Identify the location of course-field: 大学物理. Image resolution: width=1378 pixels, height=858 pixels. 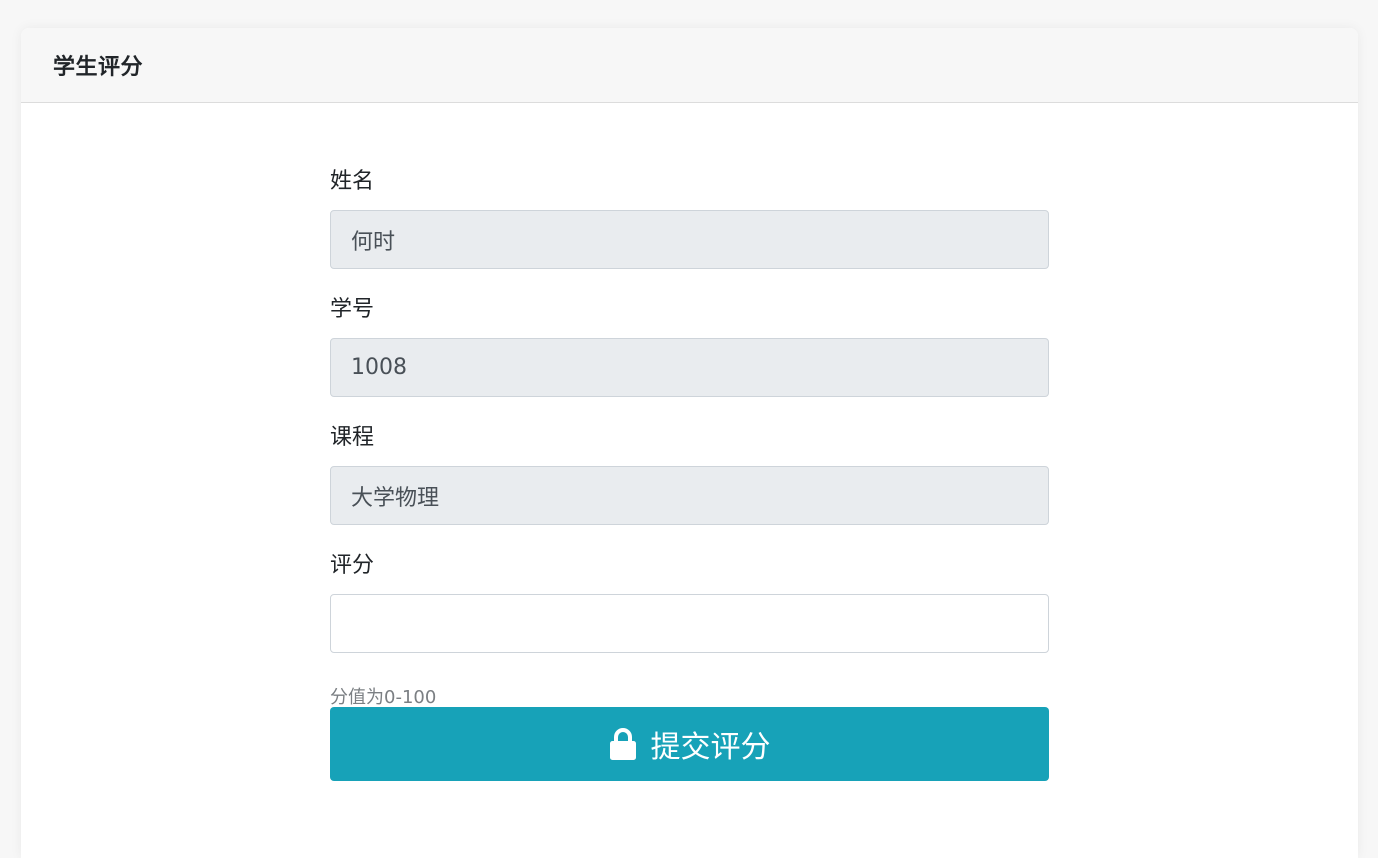
(689, 495).